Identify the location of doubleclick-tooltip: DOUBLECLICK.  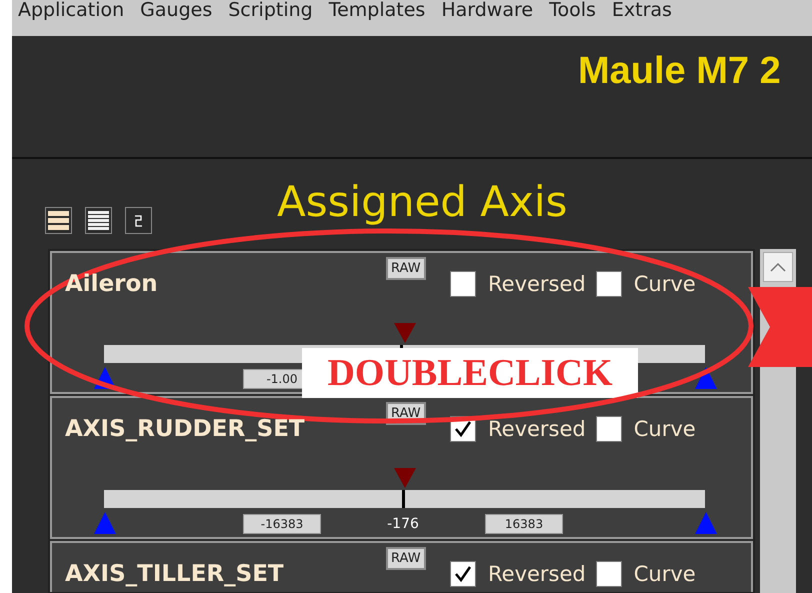
(470, 373).